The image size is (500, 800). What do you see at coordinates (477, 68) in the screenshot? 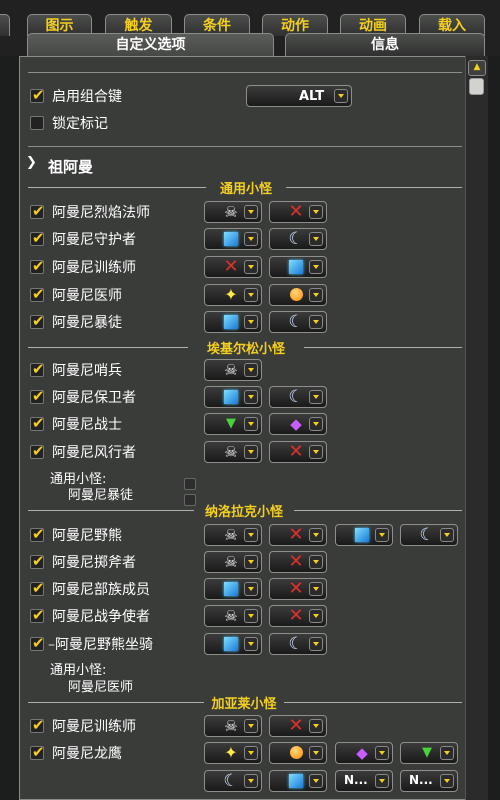
I see `scroll-up-button: ▲` at bounding box center [477, 68].